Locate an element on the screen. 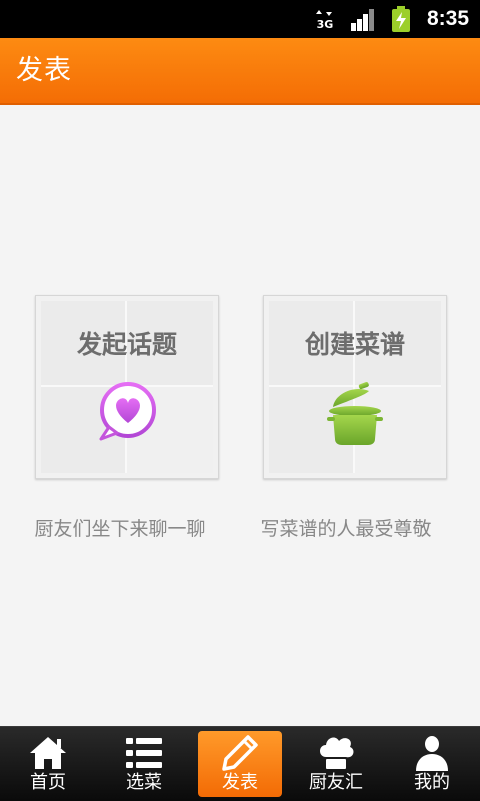 The height and width of the screenshot is (801, 480). nav-chef-club: 厨友汇 is located at coordinates (336, 764).